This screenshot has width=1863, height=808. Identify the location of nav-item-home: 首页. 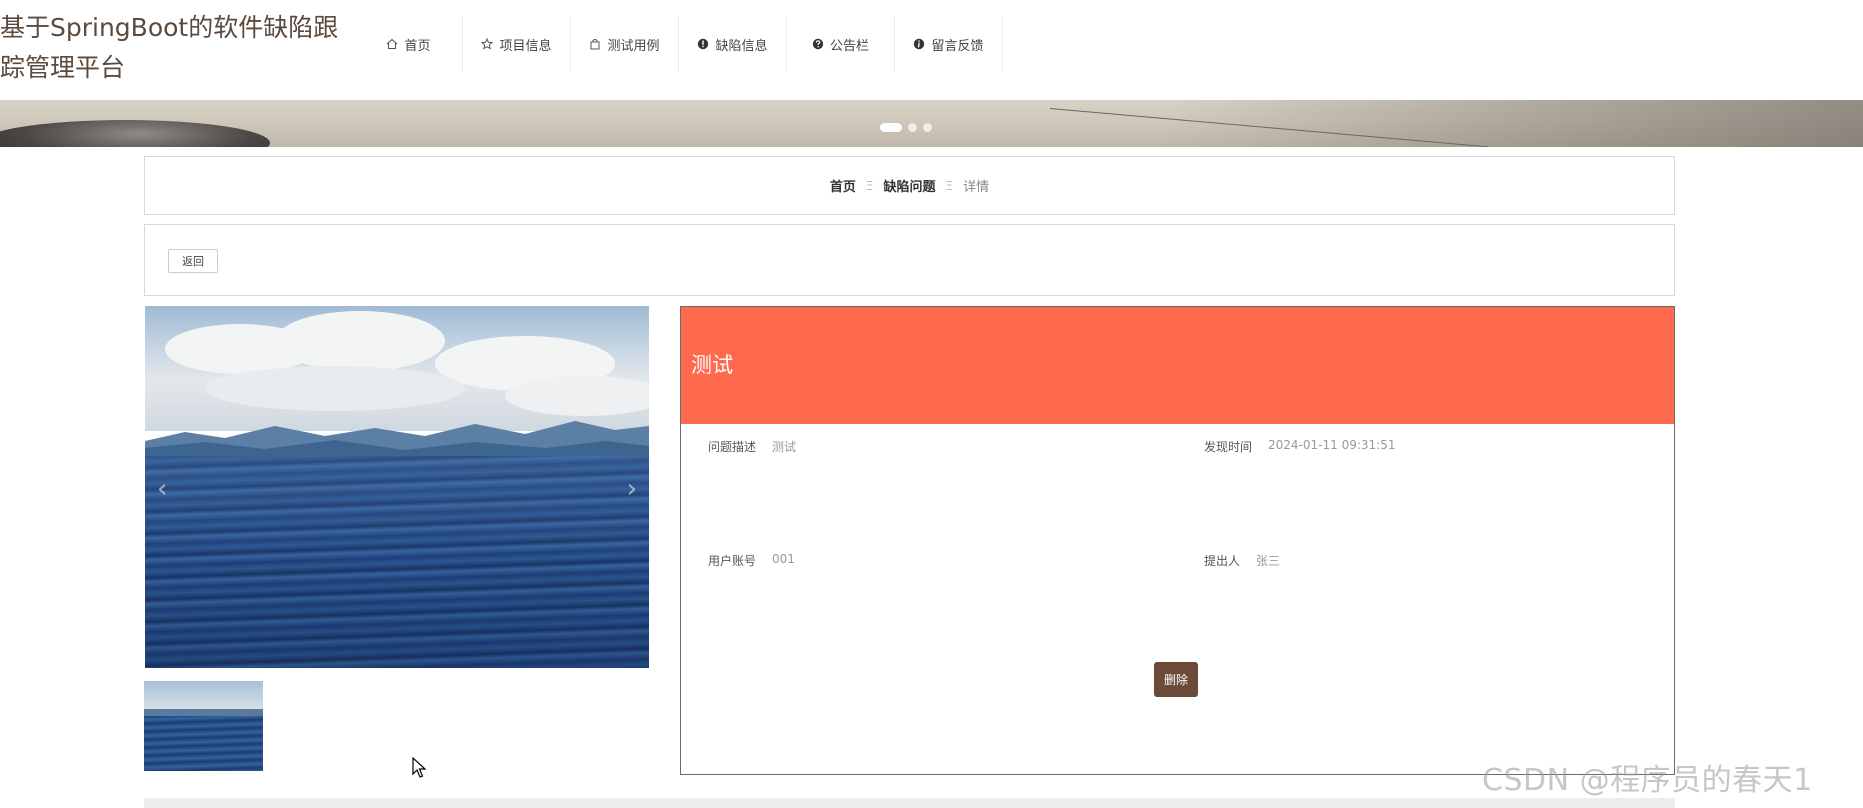
(409, 44).